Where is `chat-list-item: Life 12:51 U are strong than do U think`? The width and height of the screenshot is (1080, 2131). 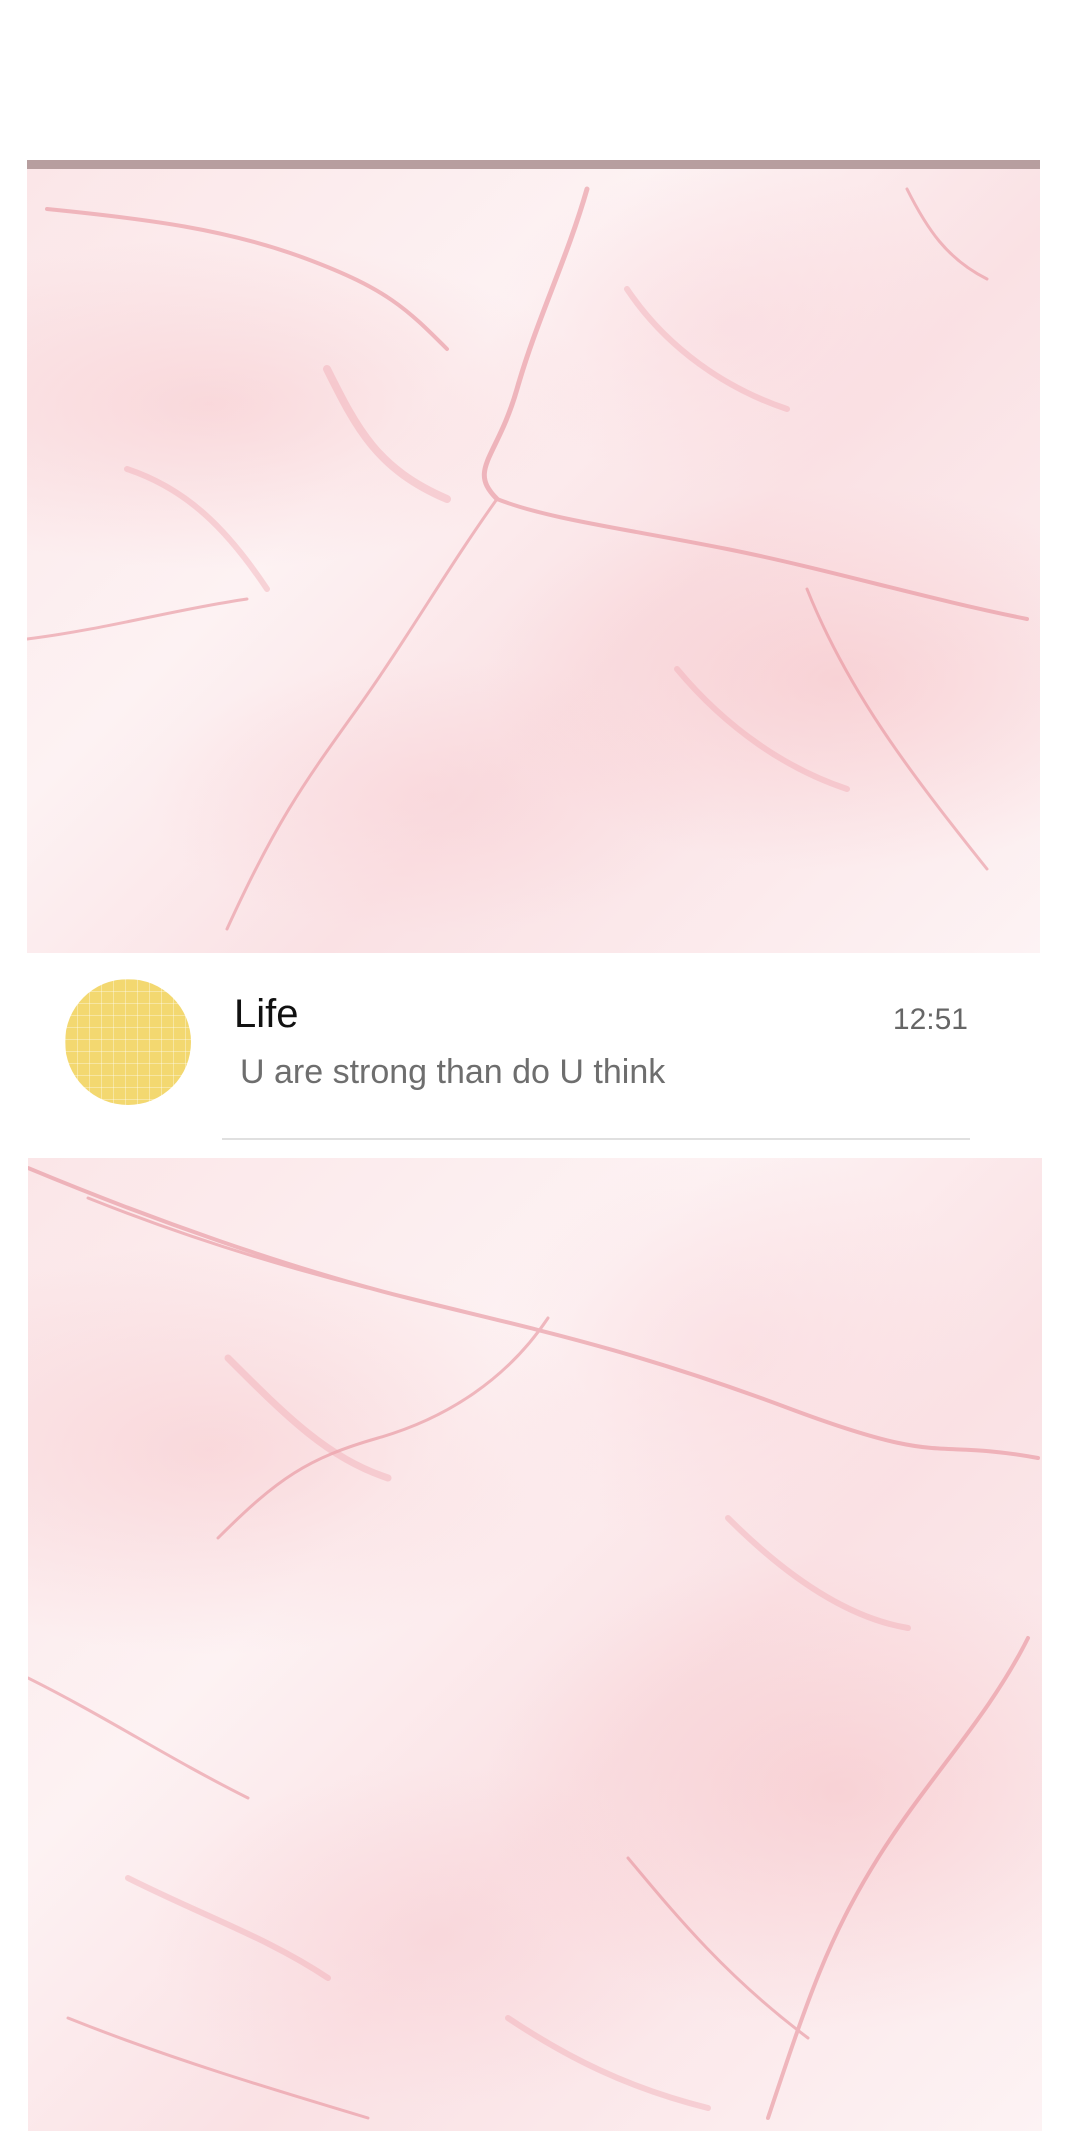
chat-list-item: Life 12:51 U are strong than do U think is located at coordinates (540, 1050).